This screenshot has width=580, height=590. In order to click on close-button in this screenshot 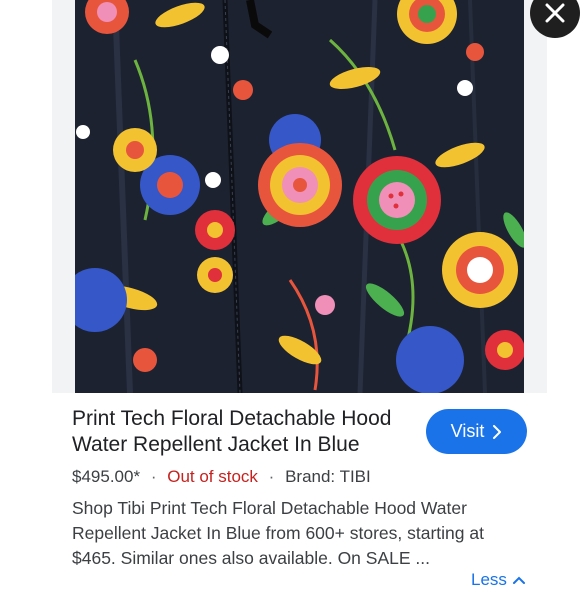, I will do `click(555, 19)`.